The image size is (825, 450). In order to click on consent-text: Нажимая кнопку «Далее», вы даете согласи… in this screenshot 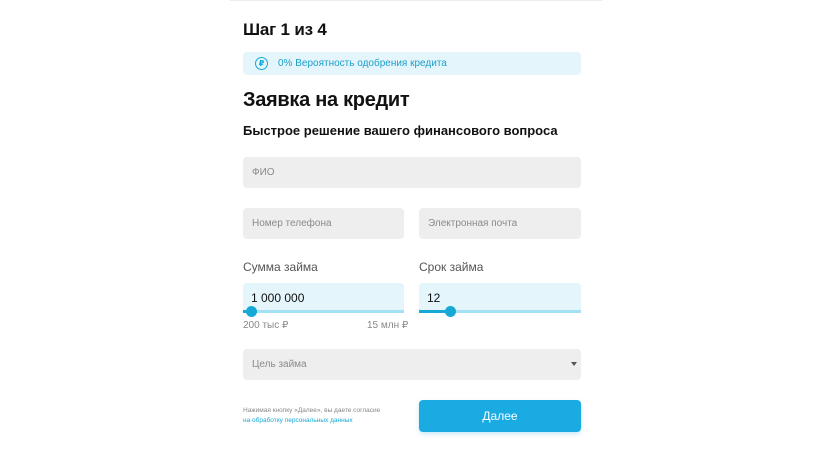, I will do `click(312, 410)`.